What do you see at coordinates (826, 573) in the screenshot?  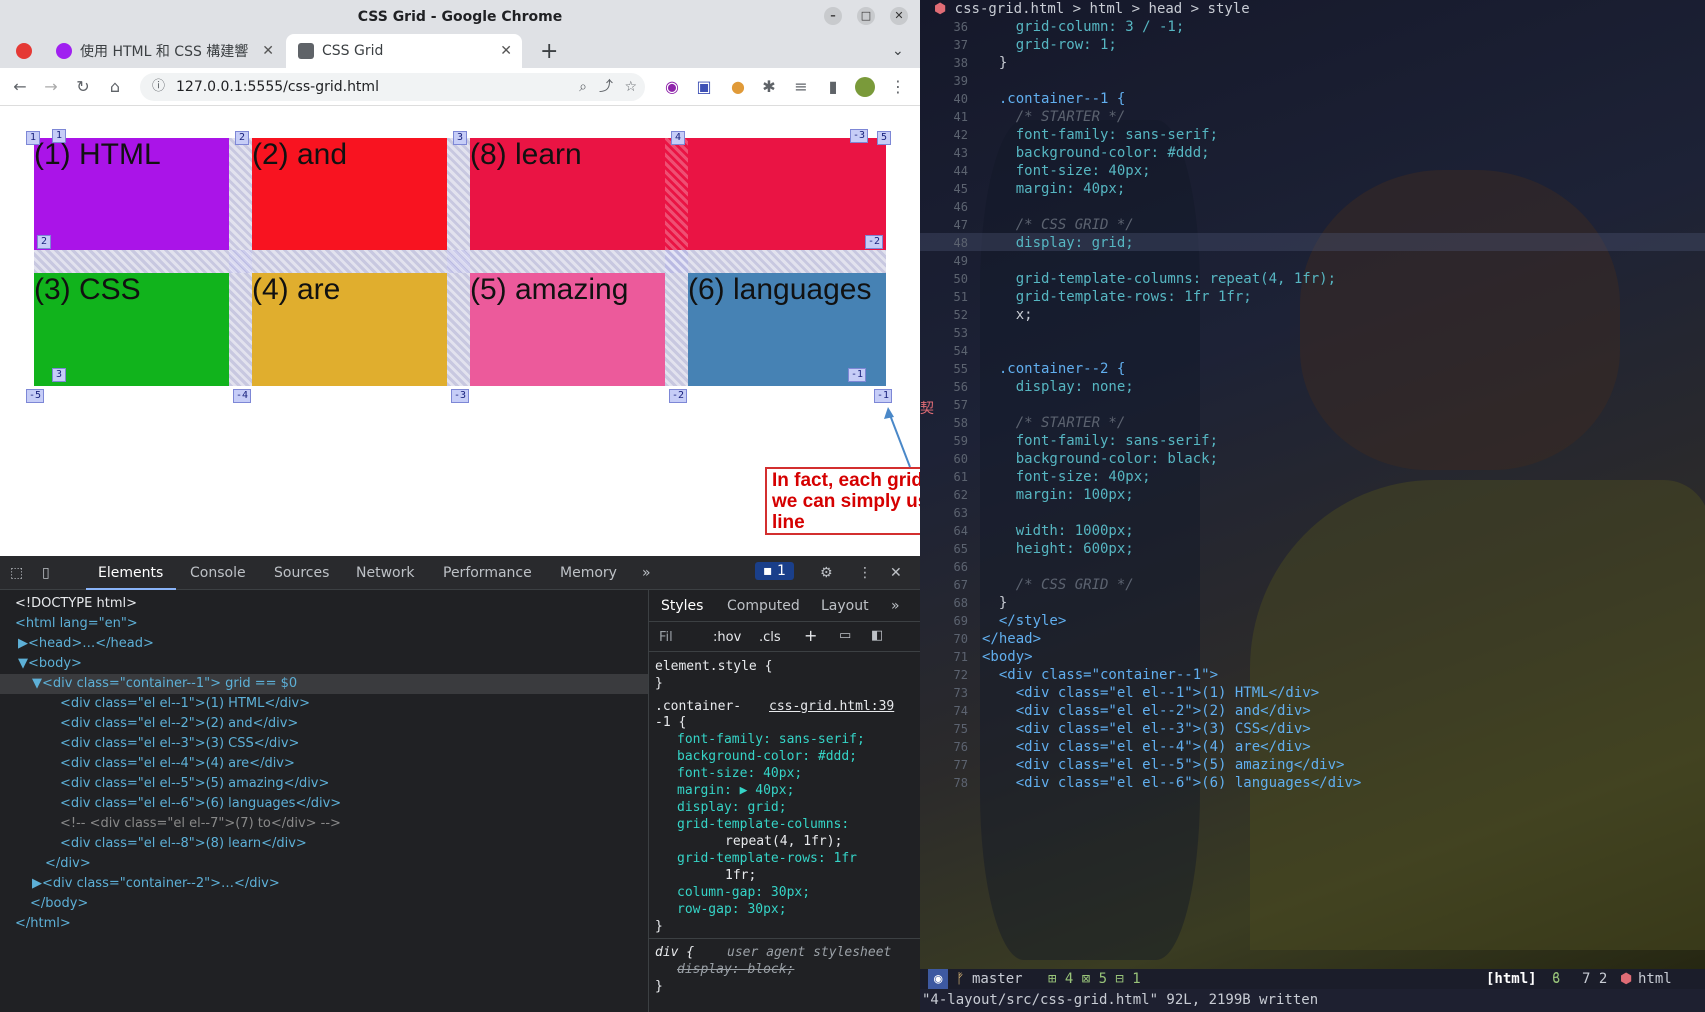 I see `settings-gear-icon: ⚙` at bounding box center [826, 573].